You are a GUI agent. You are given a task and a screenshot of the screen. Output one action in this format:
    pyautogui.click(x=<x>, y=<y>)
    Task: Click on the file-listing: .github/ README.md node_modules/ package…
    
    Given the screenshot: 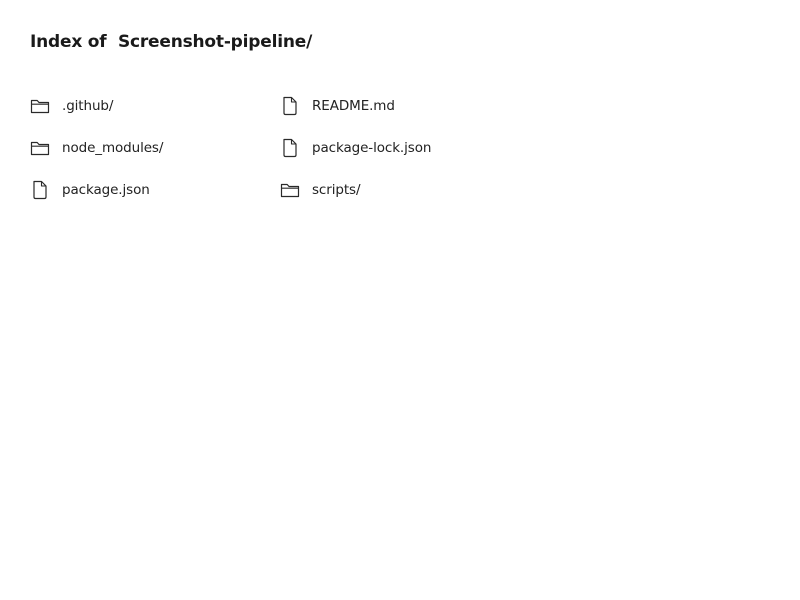 What is the action you would take?
    pyautogui.click(x=280, y=158)
    